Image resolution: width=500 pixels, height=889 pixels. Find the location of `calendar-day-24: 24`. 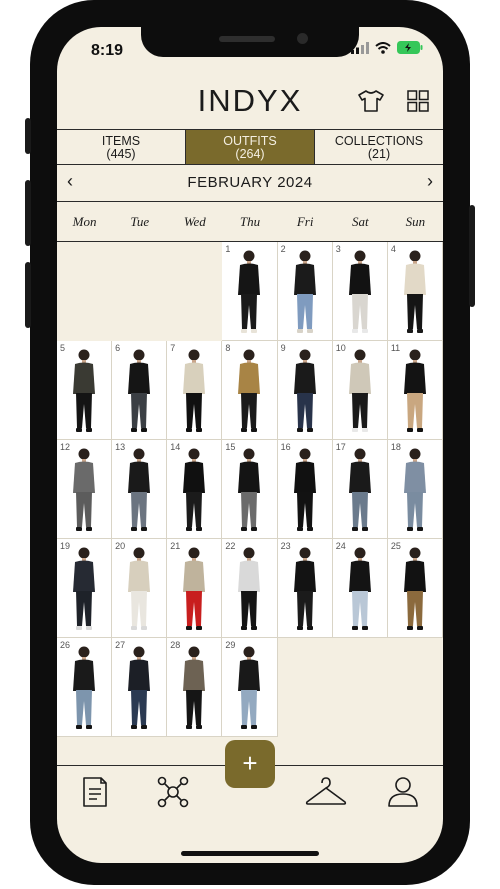

calendar-day-24: 24 is located at coordinates (360, 588).